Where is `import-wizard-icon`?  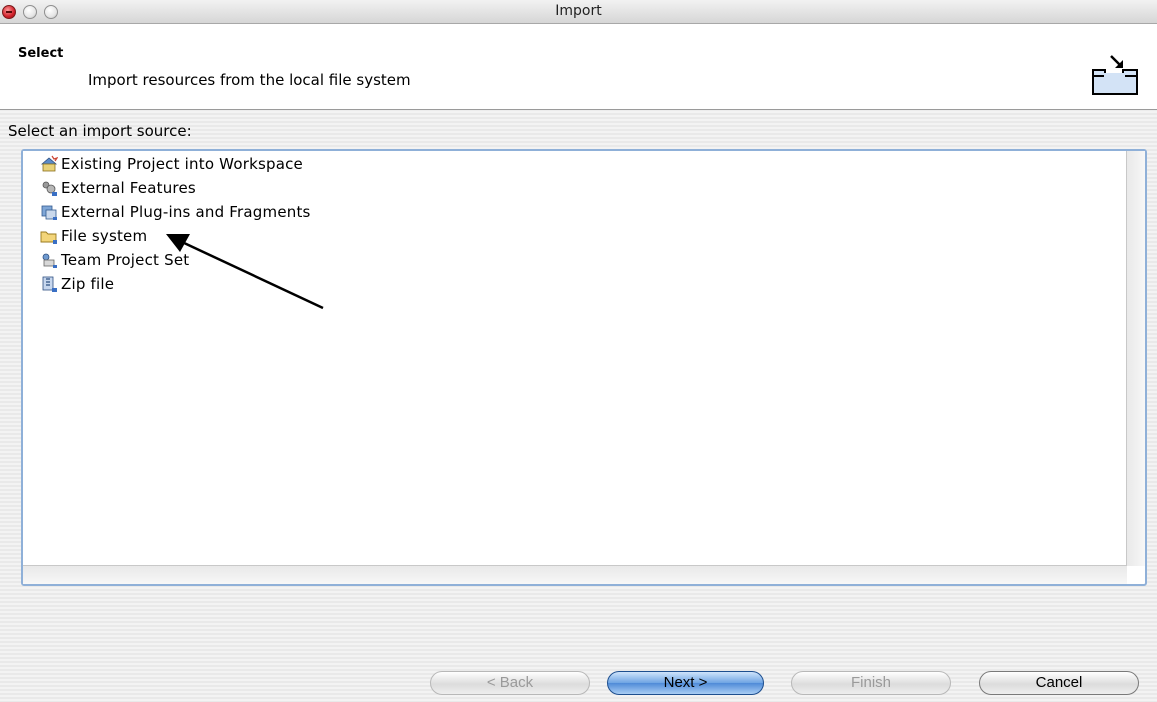 import-wizard-icon is located at coordinates (1115, 75).